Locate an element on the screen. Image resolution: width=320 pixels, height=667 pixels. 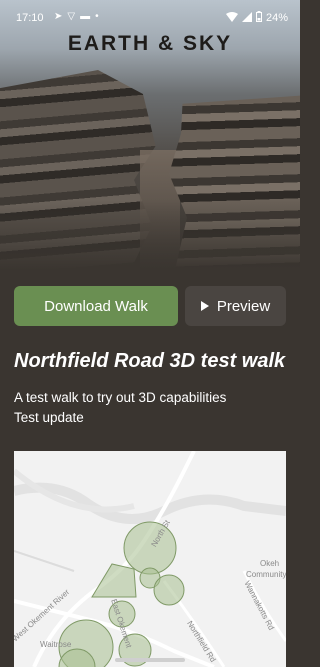
play-icon is located at coordinates (204, 306).